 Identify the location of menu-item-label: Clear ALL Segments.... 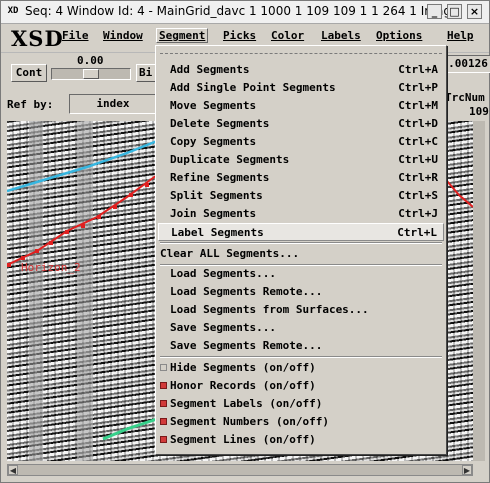
(230, 253).